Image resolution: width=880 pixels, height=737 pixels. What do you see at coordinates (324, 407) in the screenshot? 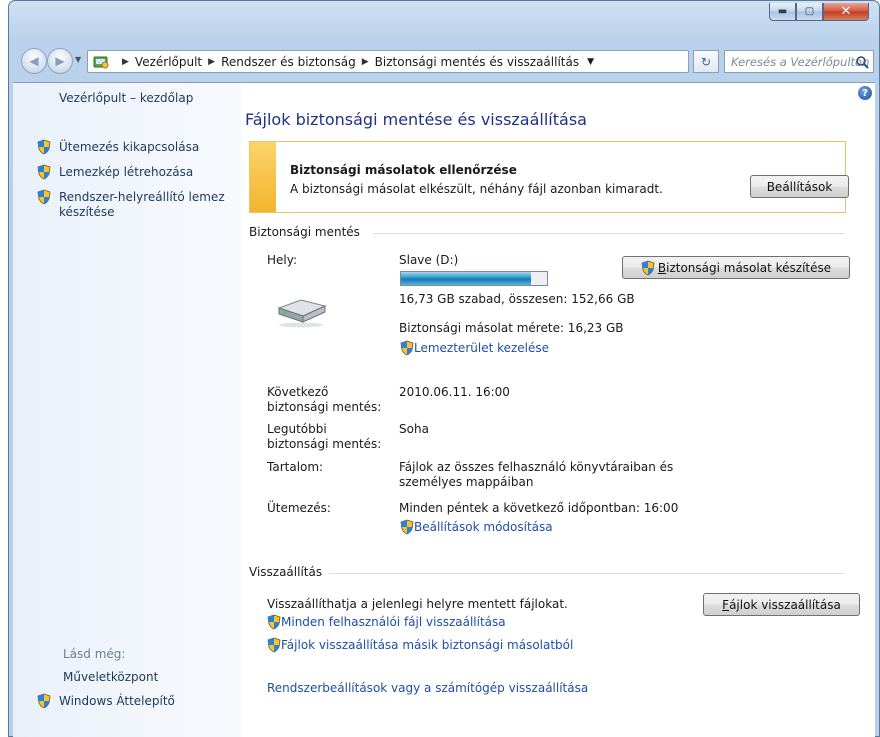
I see `next-backup-label-line-2: biztonsági mentés:` at bounding box center [324, 407].